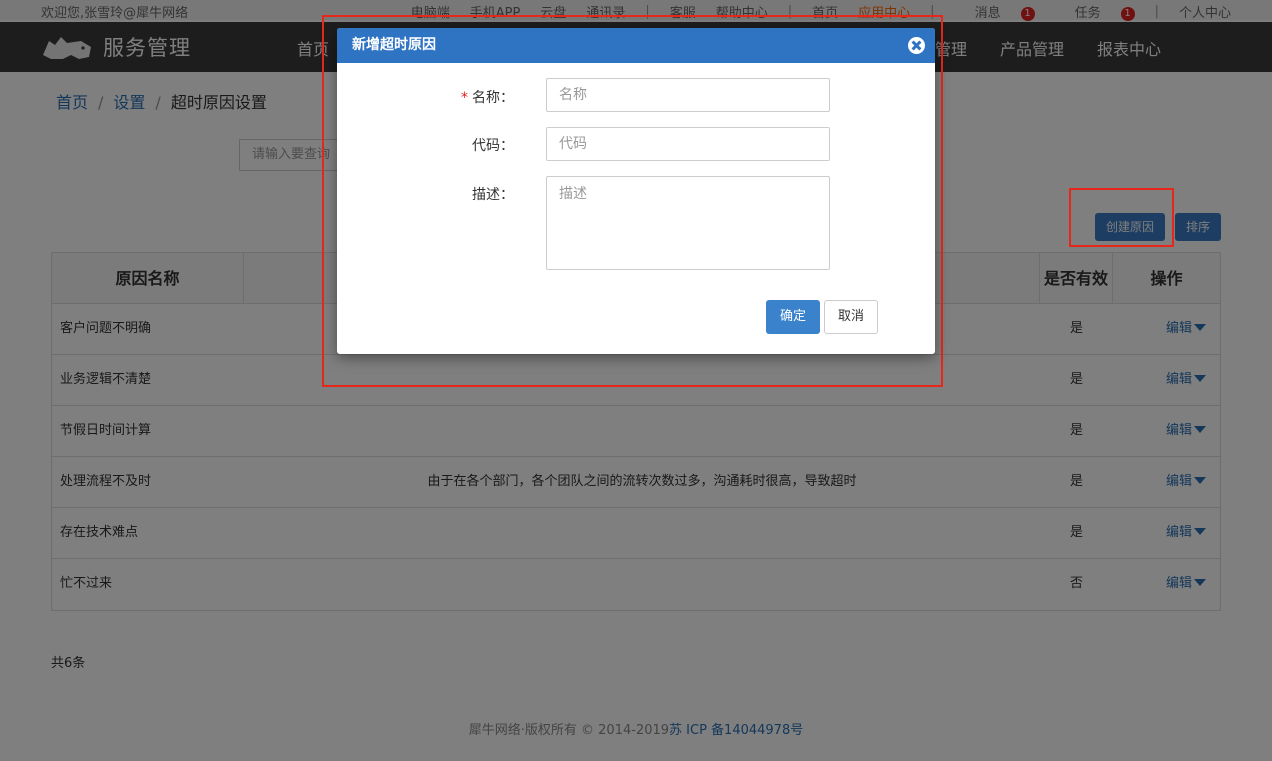 This screenshot has width=1272, height=761. I want to click on confirm-button: 确定, so click(793, 317).